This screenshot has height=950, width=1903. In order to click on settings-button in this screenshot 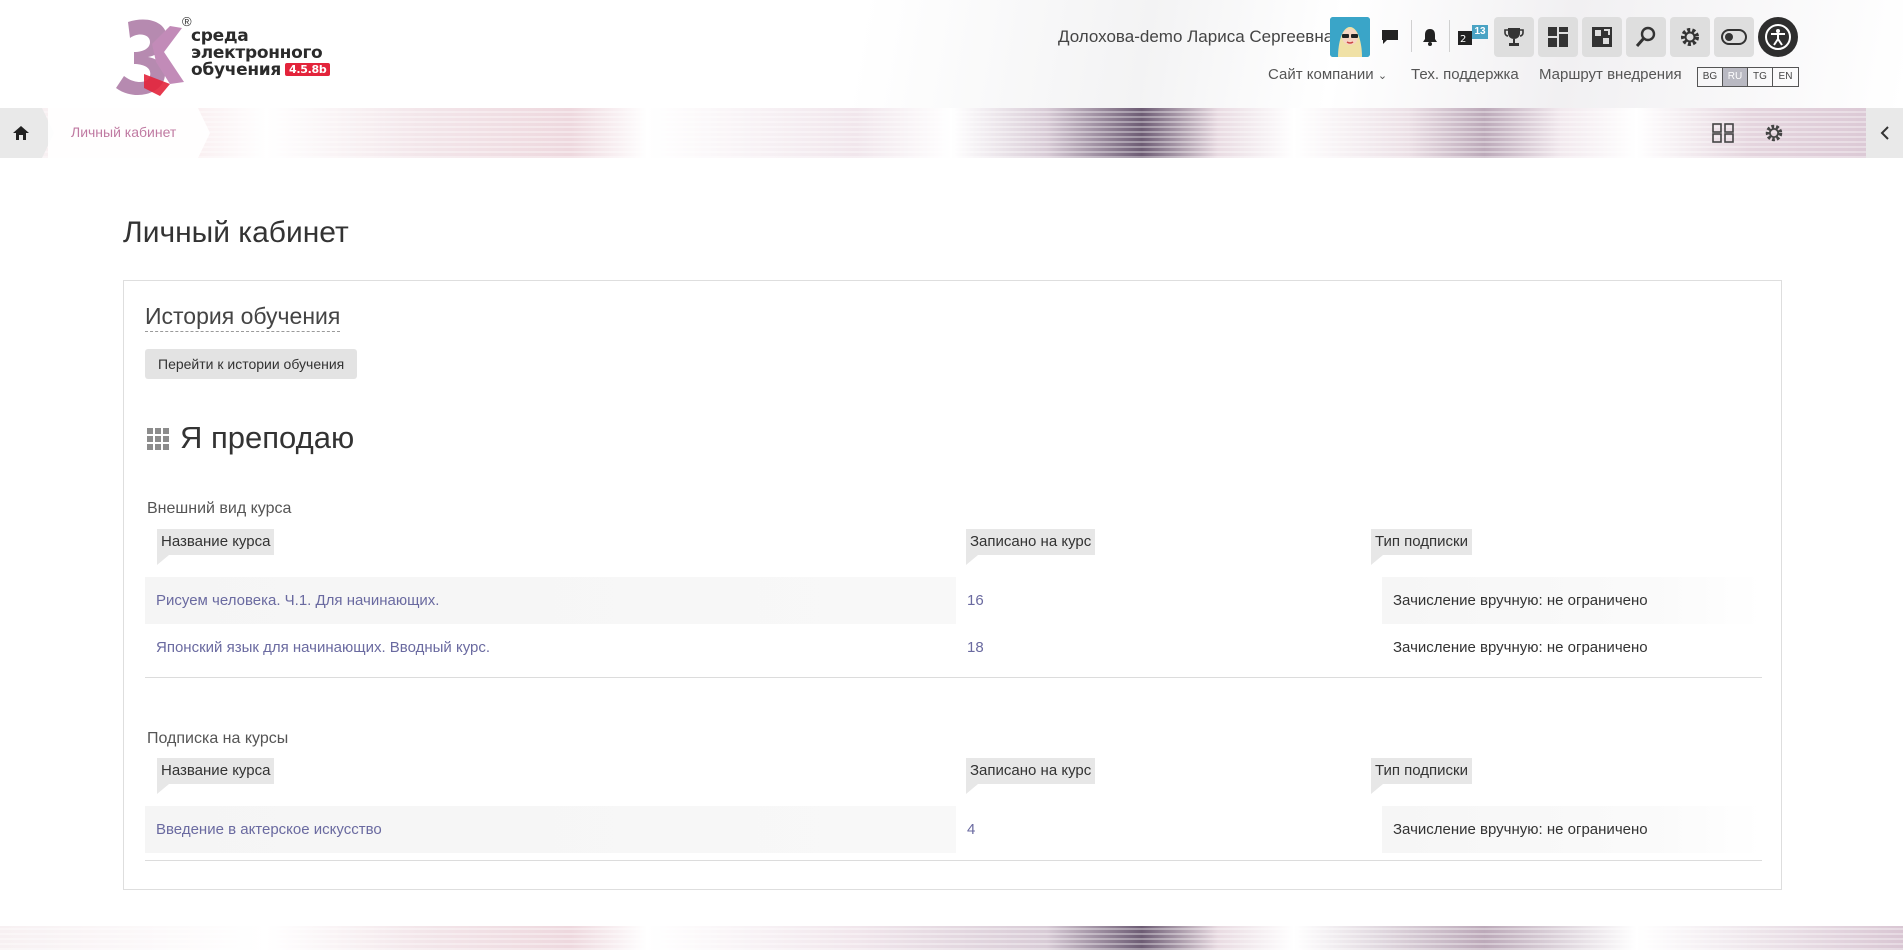, I will do `click(1690, 37)`.